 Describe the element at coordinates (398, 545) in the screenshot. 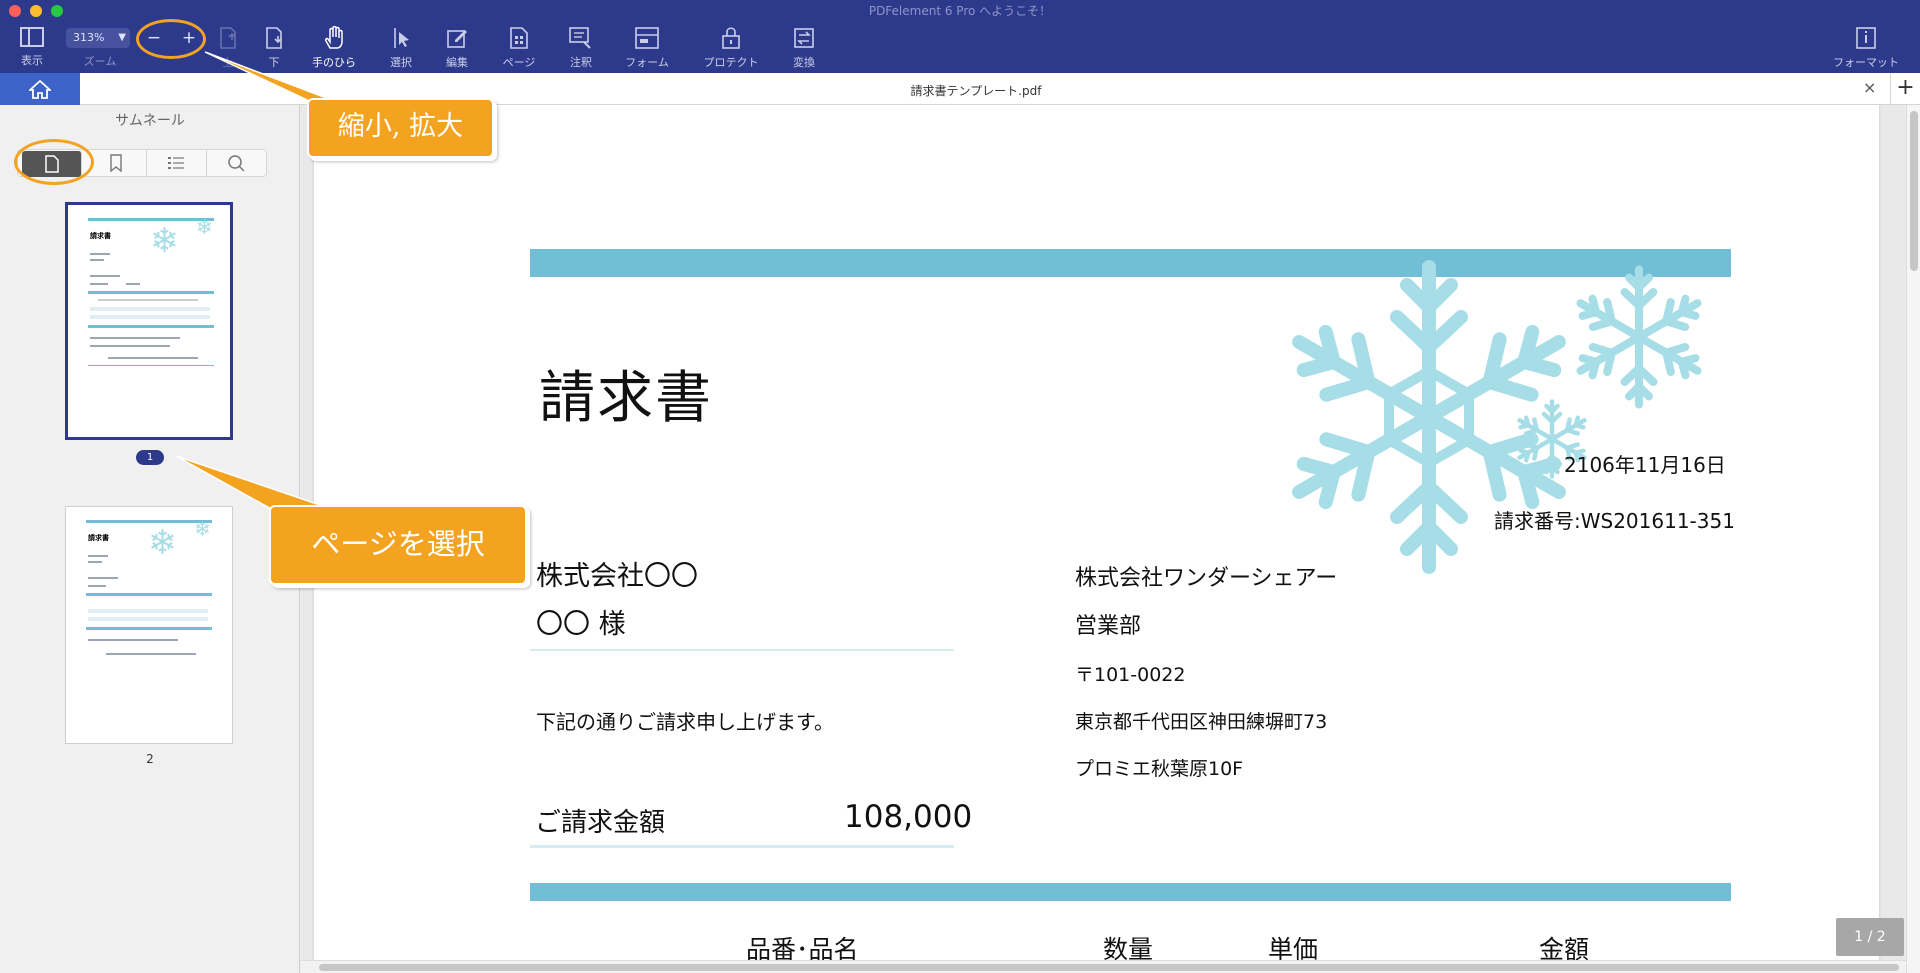

I see `select-page-callout: ページを選択` at that location.